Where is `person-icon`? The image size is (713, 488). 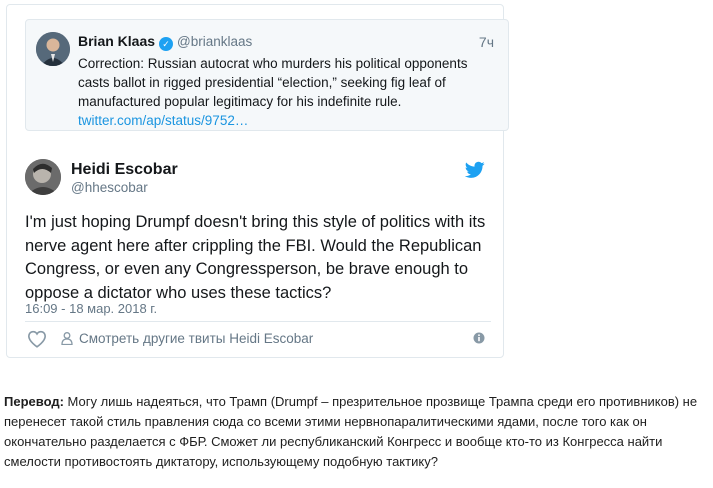
person-icon is located at coordinates (67, 338).